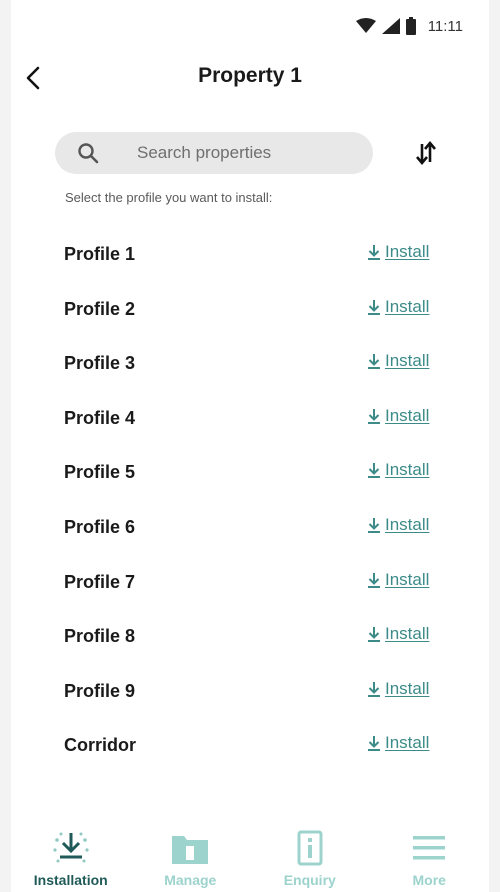  Describe the element at coordinates (445, 26) in the screenshot. I see `status-time: 11:11` at that location.